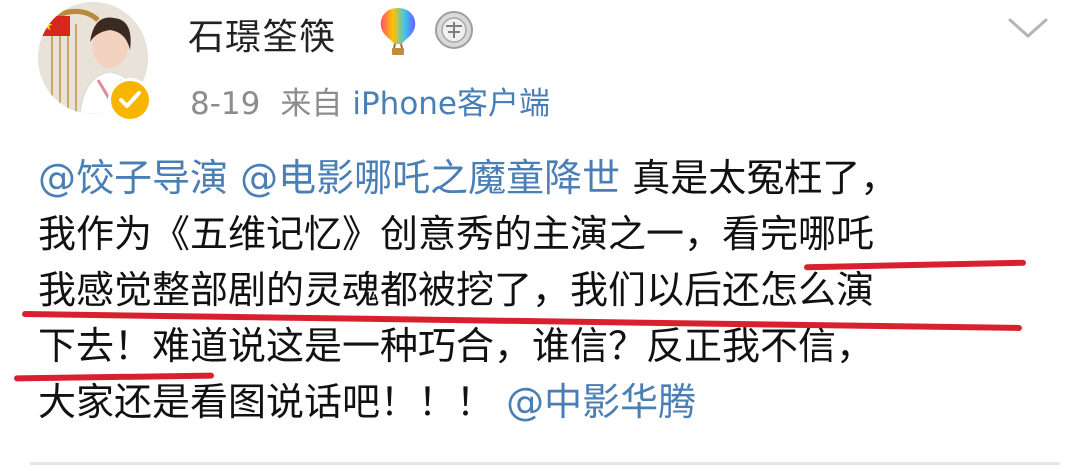 Image resolution: width=1078 pixels, height=471 pixels. I want to click on medal-icon, so click(454, 32).